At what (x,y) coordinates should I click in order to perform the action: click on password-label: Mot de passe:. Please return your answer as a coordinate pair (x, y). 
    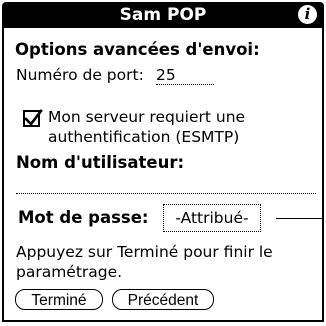
    Looking at the image, I should click on (83, 217).